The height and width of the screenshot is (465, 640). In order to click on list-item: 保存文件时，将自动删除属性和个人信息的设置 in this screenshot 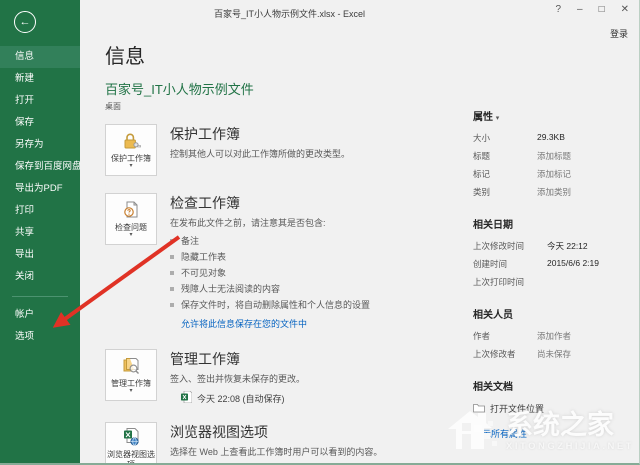, I will do `click(270, 304)`.